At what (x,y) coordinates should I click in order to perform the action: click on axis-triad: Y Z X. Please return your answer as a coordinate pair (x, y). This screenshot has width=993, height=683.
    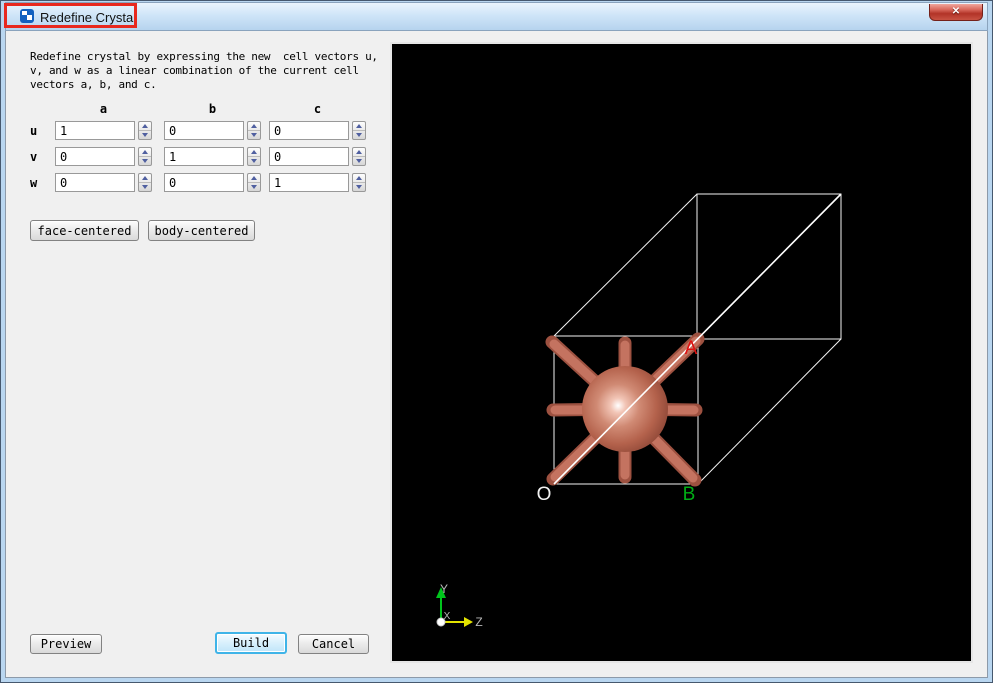
    Looking at the image, I should click on (459, 605).